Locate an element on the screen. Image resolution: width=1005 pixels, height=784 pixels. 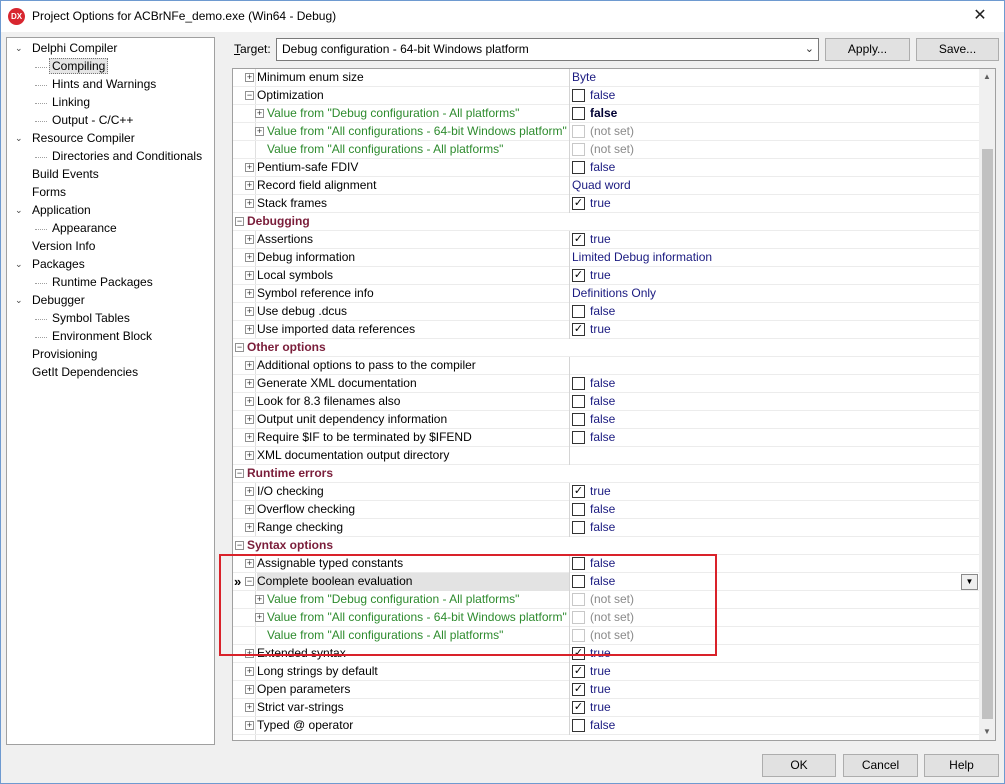
grid-row: + Minimum enum size Byte is located at coordinates (606, 78).